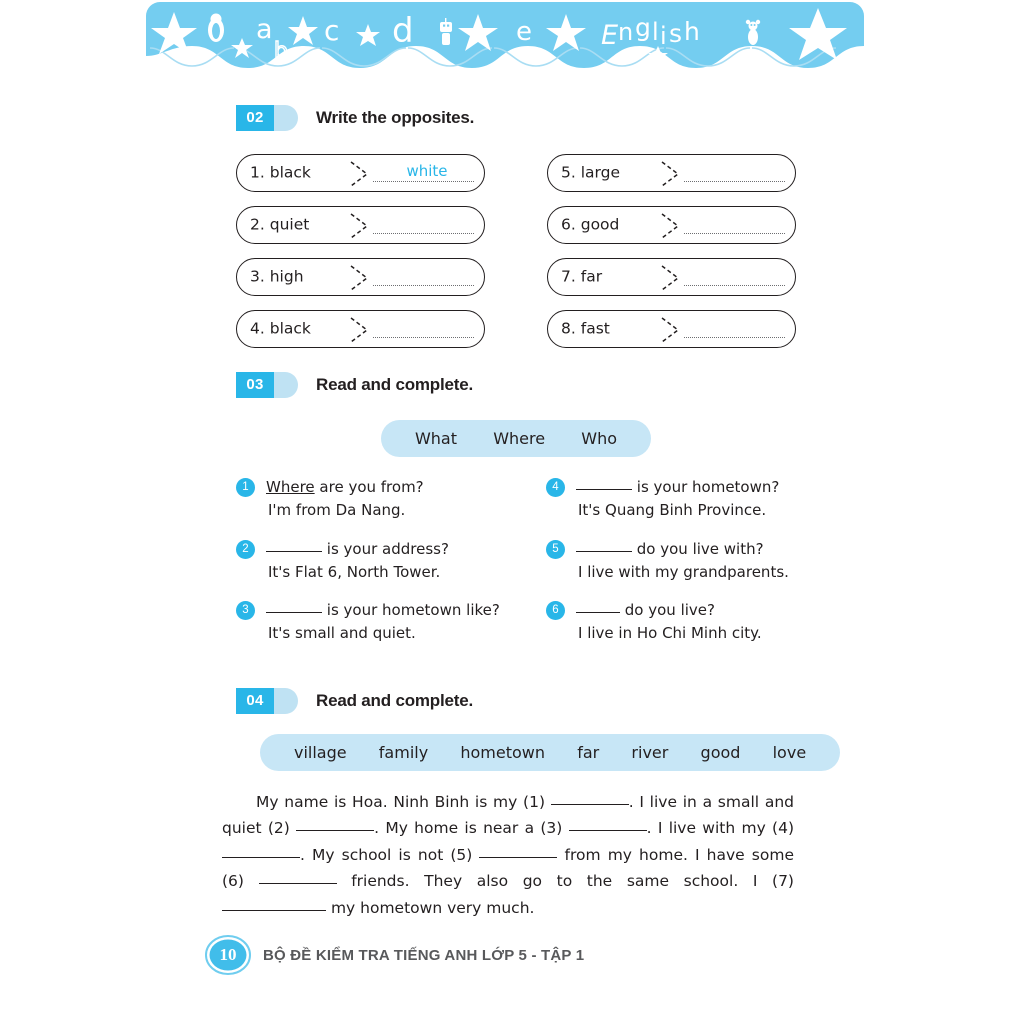 The width and height of the screenshot is (1017, 1017). Describe the element at coordinates (524, 32) in the screenshot. I see `letter-e: e` at that location.